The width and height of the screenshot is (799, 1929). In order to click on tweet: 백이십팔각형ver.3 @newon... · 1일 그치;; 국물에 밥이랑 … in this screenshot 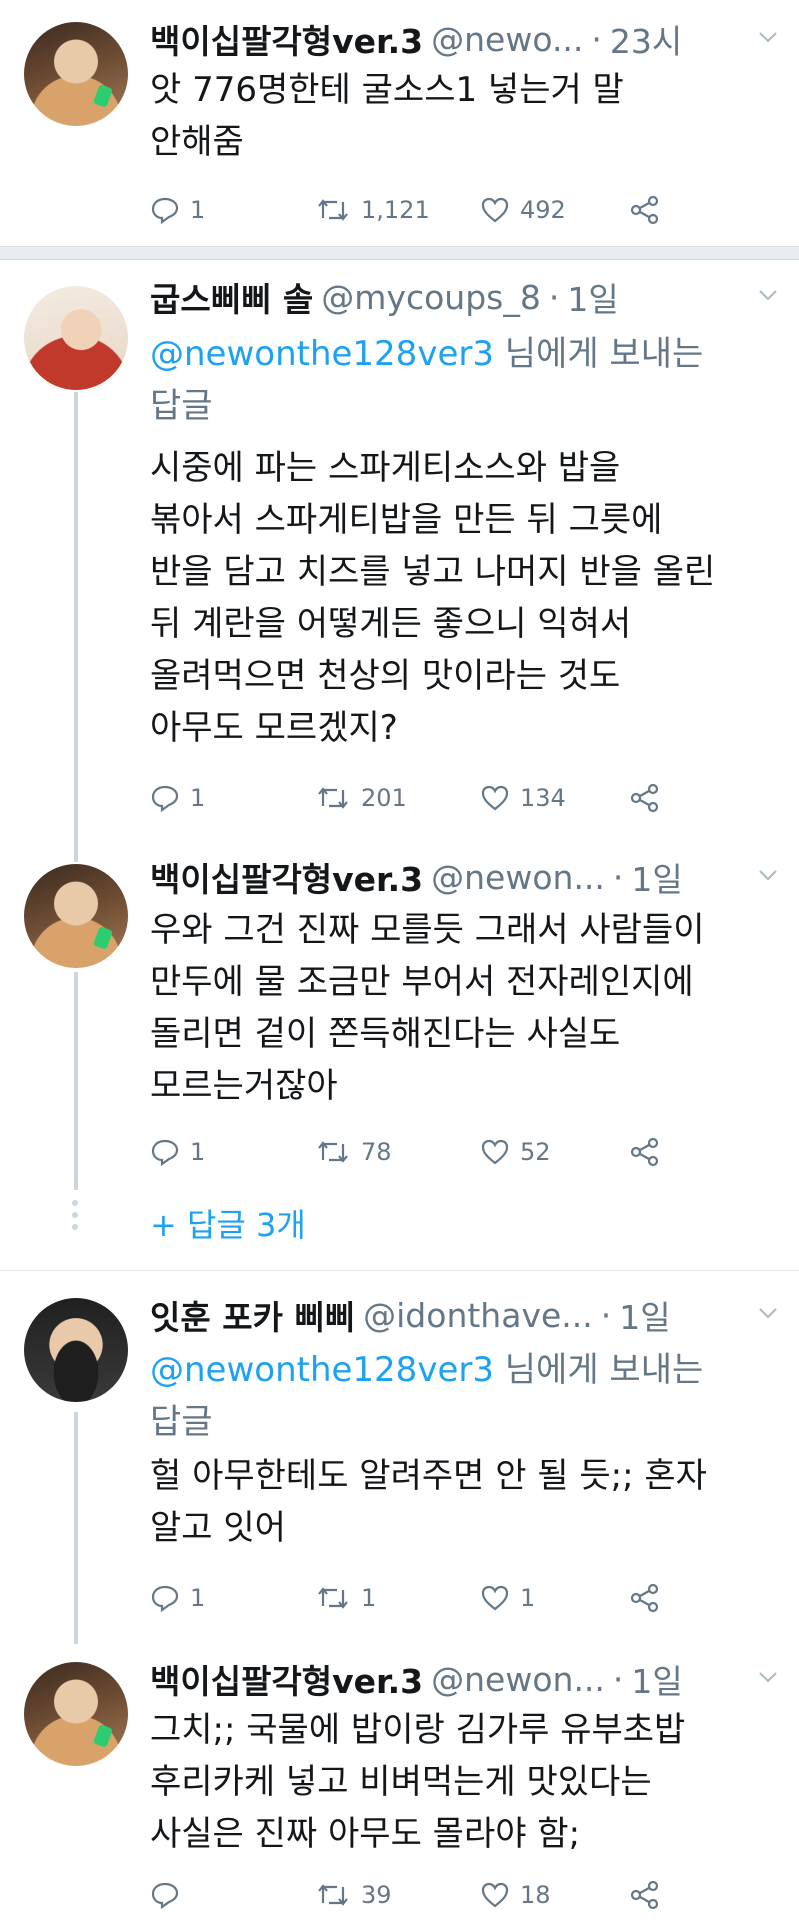, I will do `click(399, 1789)`.